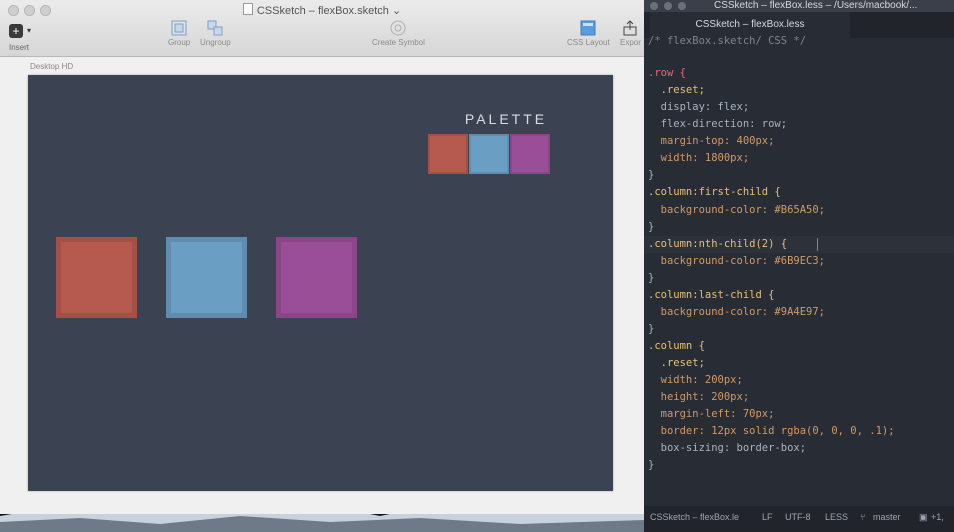 Image resolution: width=954 pixels, height=532 pixels. What do you see at coordinates (316, 277) in the screenshot?
I see `column-last` at bounding box center [316, 277].